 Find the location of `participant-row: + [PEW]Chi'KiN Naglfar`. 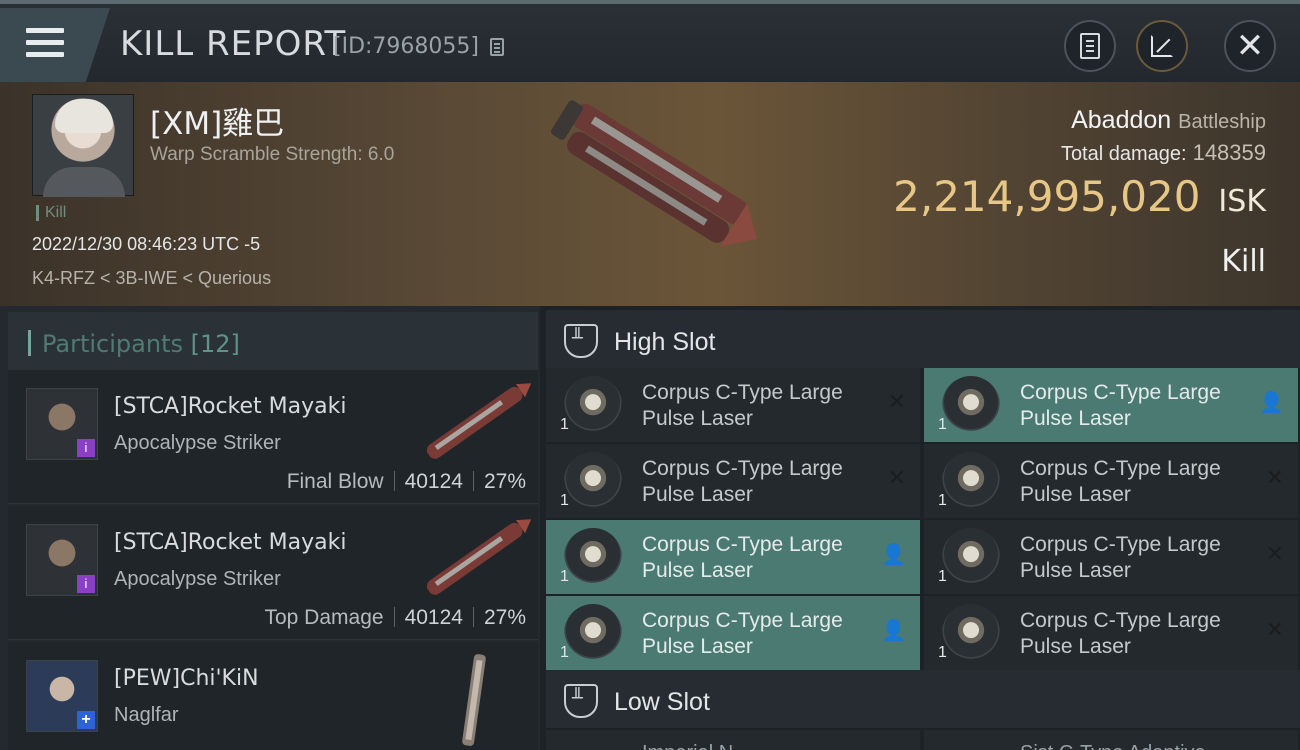

participant-row: + [PEW]Chi'KiN Naglfar is located at coordinates (273, 696).